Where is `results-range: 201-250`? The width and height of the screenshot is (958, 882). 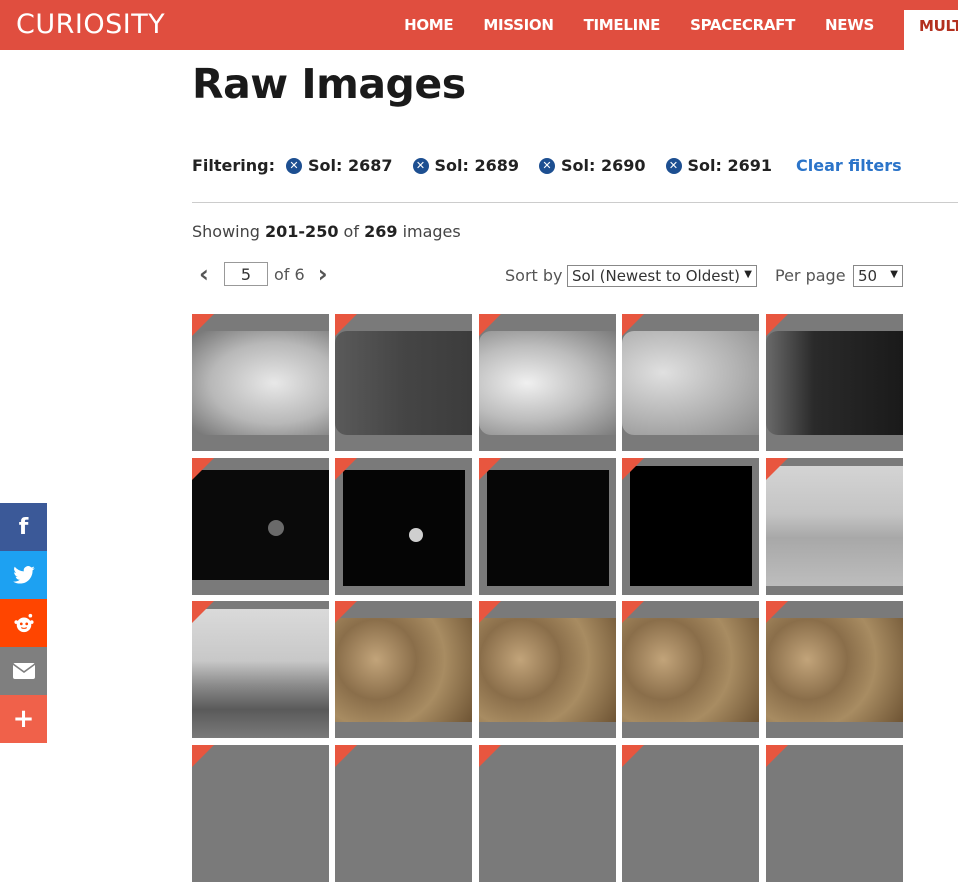
results-range: 201-250 is located at coordinates (302, 231).